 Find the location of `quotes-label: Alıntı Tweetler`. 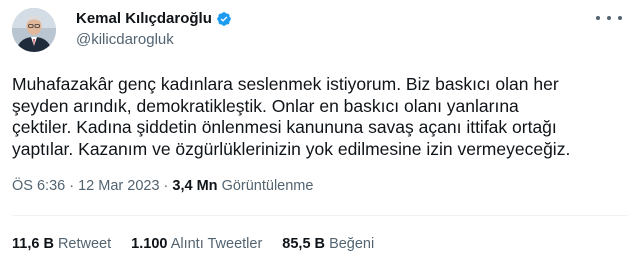

quotes-label: Alıntı Tweetler is located at coordinates (216, 244).